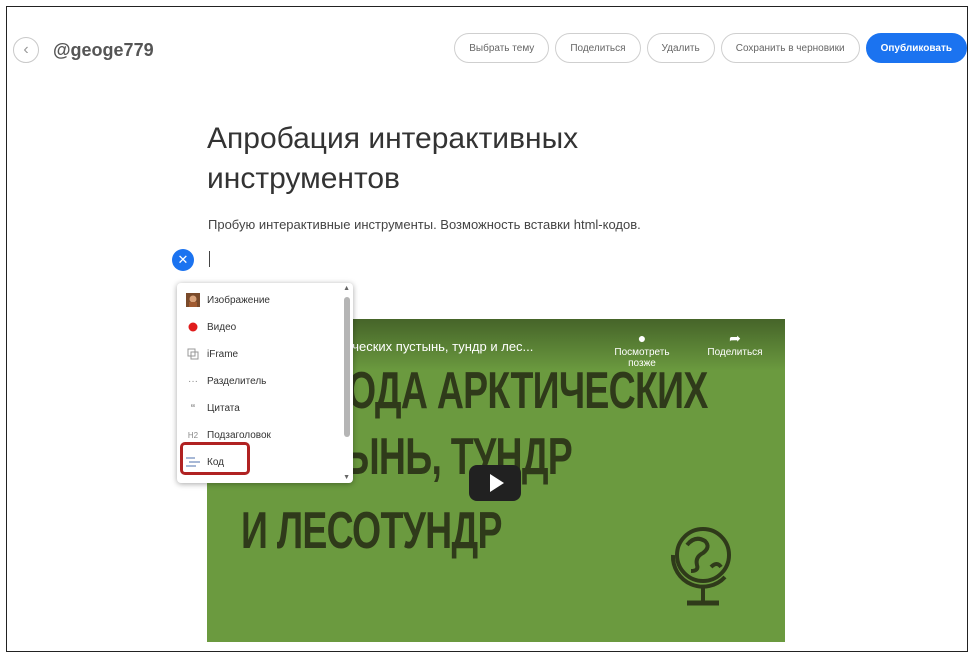 This screenshot has width=975, height=656. What do you see at coordinates (260, 354) in the screenshot?
I see `menu-item-iframe: iFrame` at bounding box center [260, 354].